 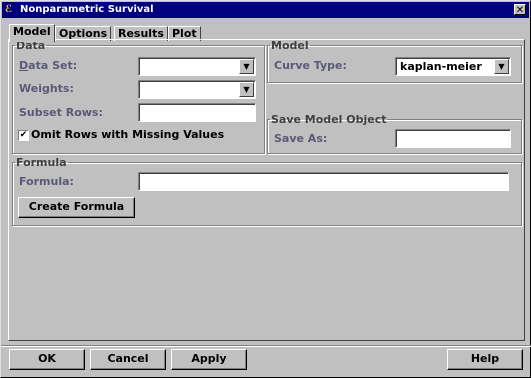 I want to click on omit-rows-label: Omit Rows with Missing Values, so click(x=128, y=134).